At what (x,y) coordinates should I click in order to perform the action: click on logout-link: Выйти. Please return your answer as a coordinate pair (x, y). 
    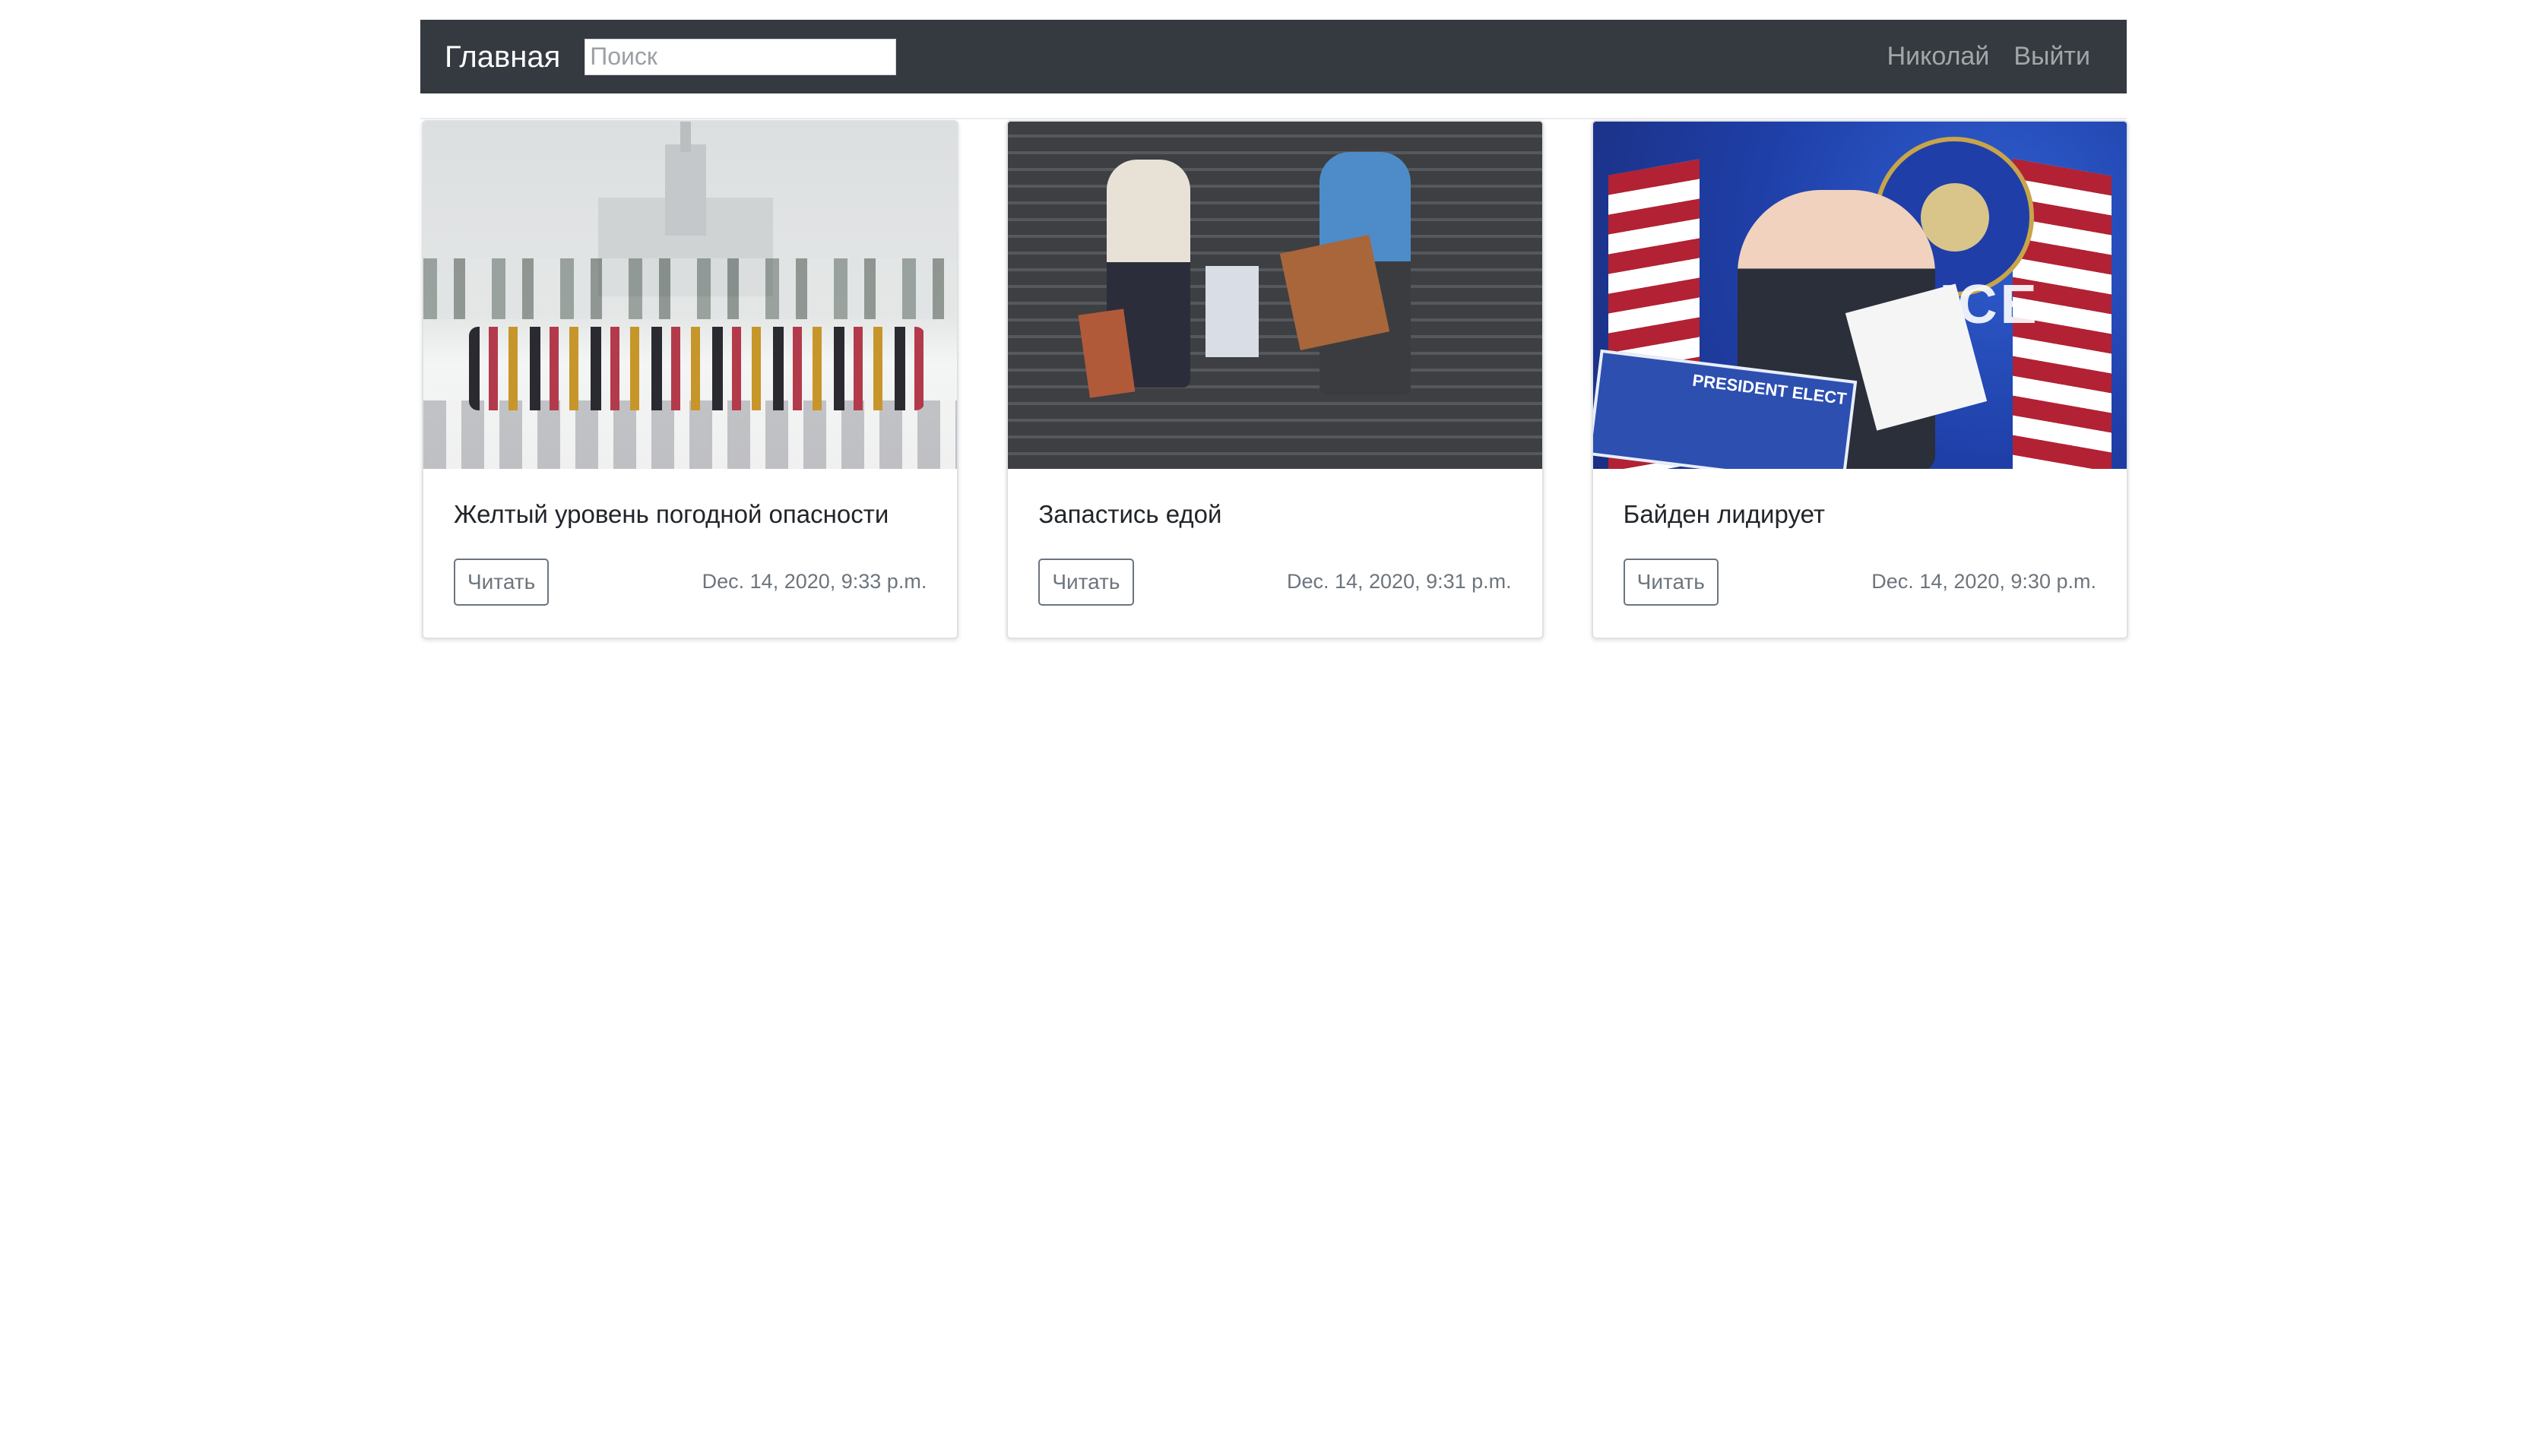
    Looking at the image, I should click on (2051, 57).